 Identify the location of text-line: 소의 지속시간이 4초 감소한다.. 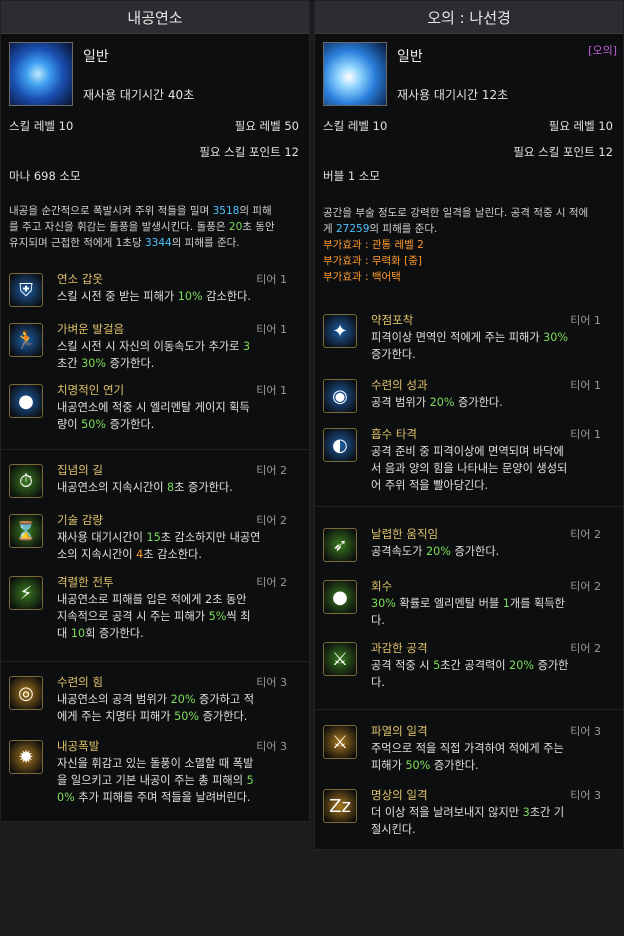
(171, 554).